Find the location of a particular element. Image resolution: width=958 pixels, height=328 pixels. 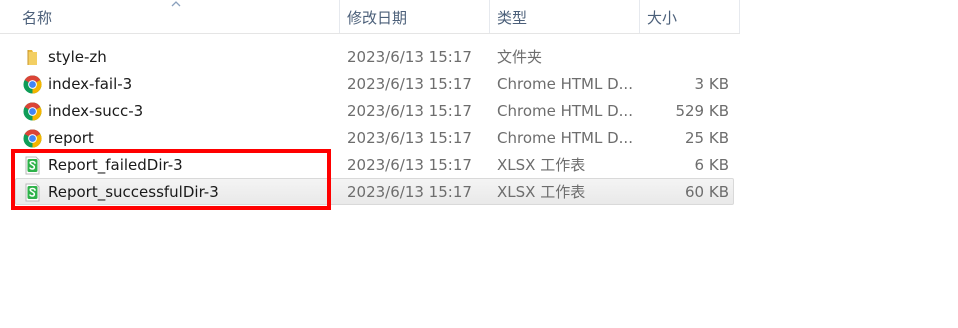

column-header-date-label: 修改日期 is located at coordinates (377, 18).